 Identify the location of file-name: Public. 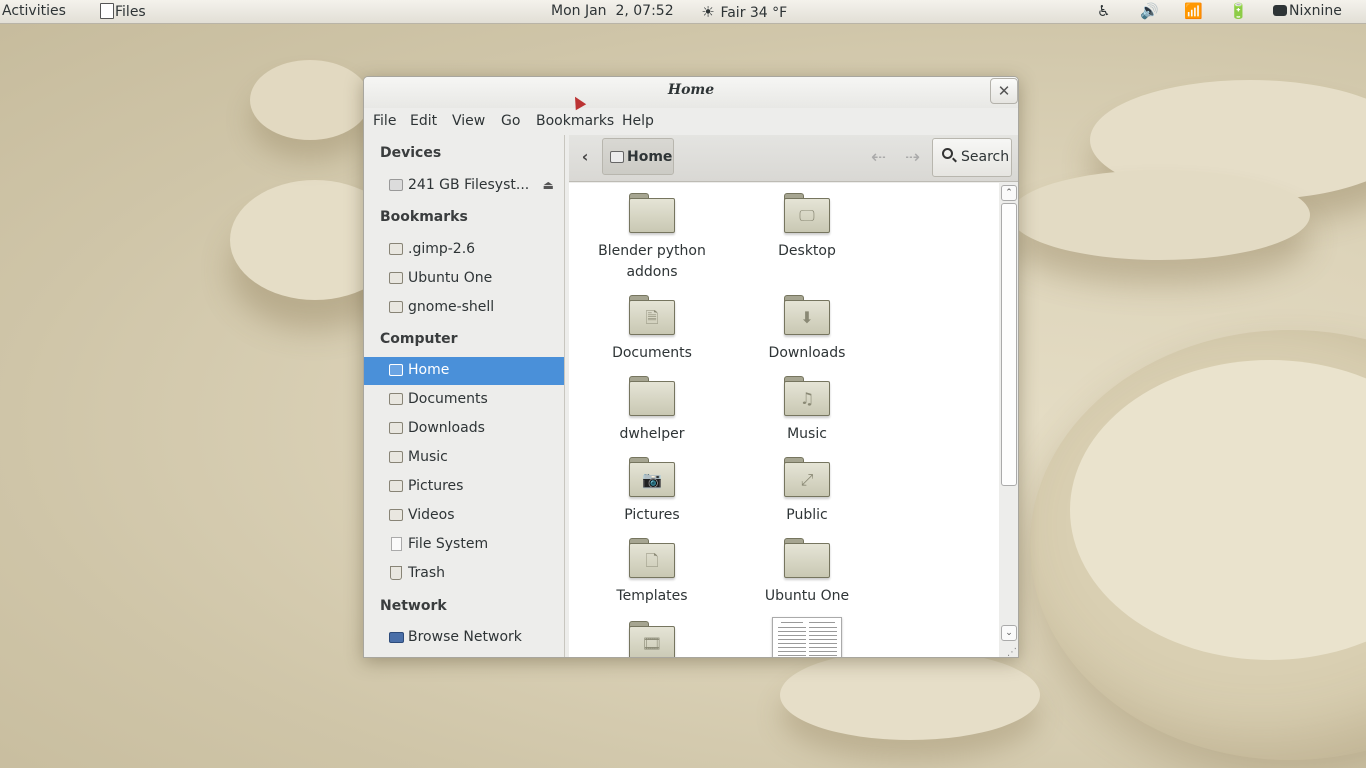
(807, 515).